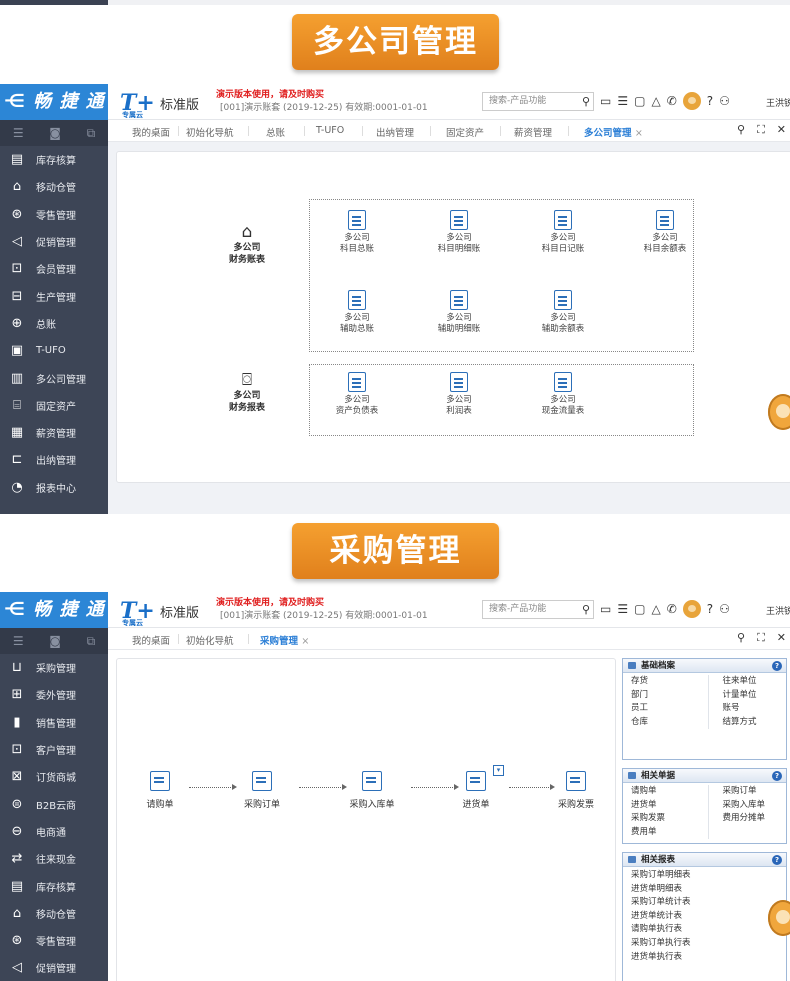 This screenshot has height=981, width=790. What do you see at coordinates (54, 295) in the screenshot?
I see `sidebar-item-production: ⊟ 生产管理` at bounding box center [54, 295].